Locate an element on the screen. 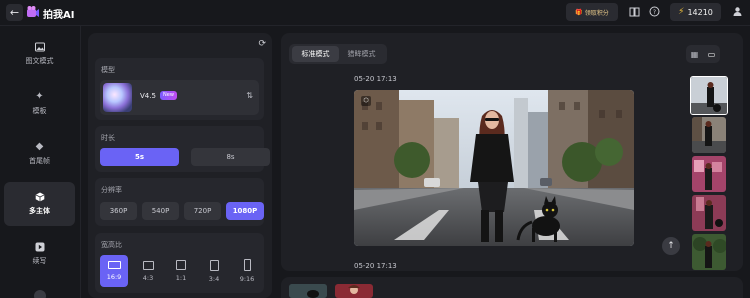 This screenshot has height=298, width=750. sidebar-item-label: 多主体 is located at coordinates (39, 211).